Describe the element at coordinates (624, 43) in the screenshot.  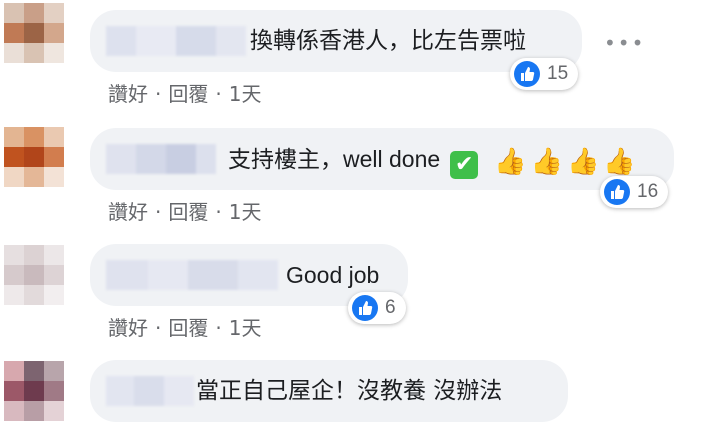
I see `more-options-icon: •••` at that location.